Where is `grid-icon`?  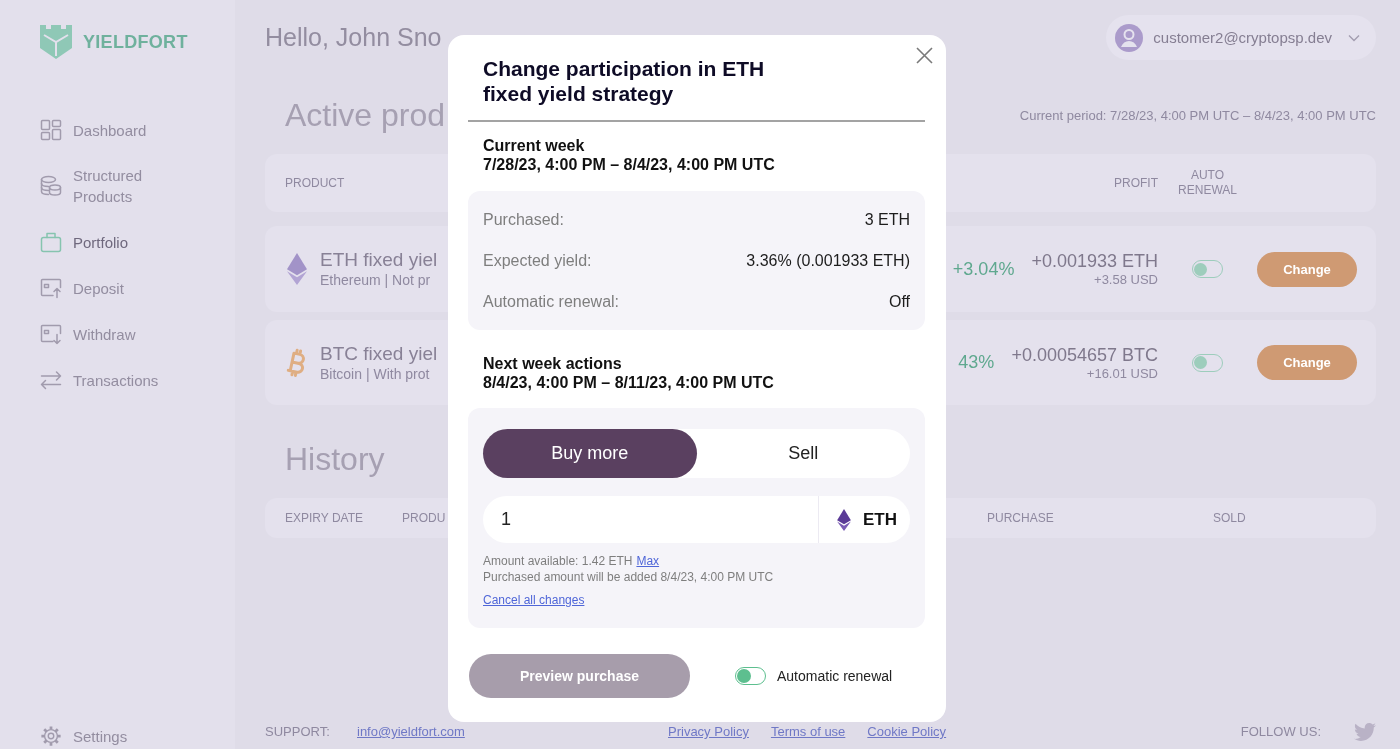
grid-icon is located at coordinates (51, 130).